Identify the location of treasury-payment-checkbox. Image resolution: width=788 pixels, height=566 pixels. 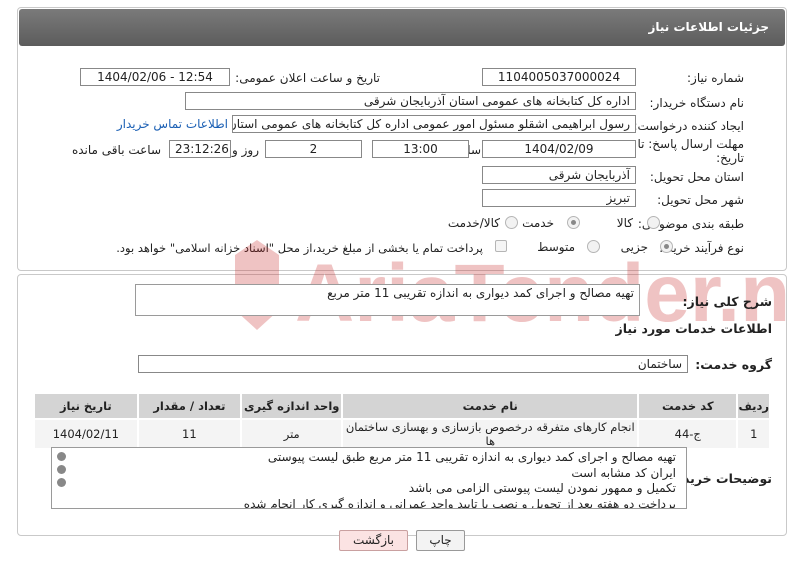
(501, 246).